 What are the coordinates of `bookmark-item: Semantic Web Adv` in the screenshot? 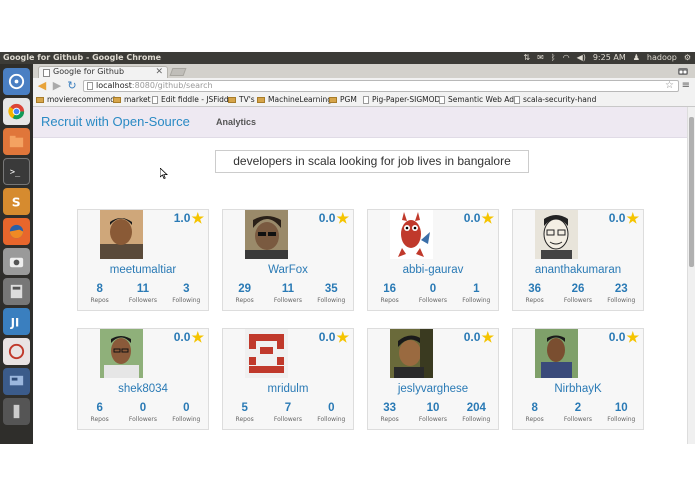 It's located at (479, 100).